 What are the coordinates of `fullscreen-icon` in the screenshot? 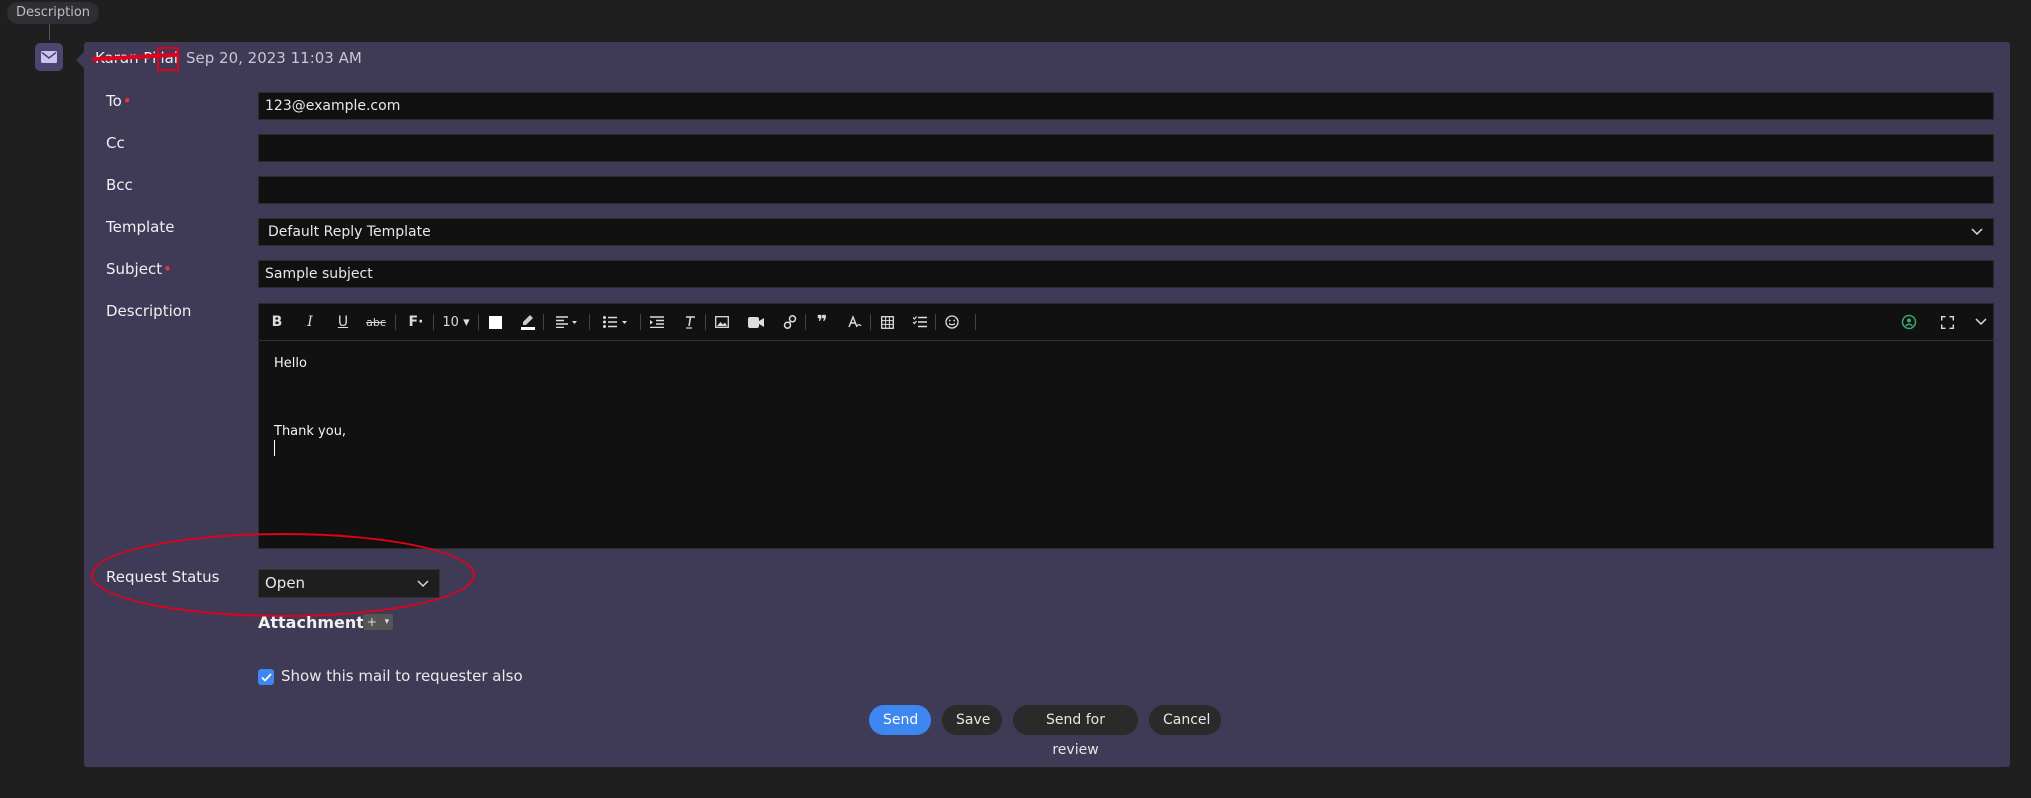 It's located at (1947, 322).